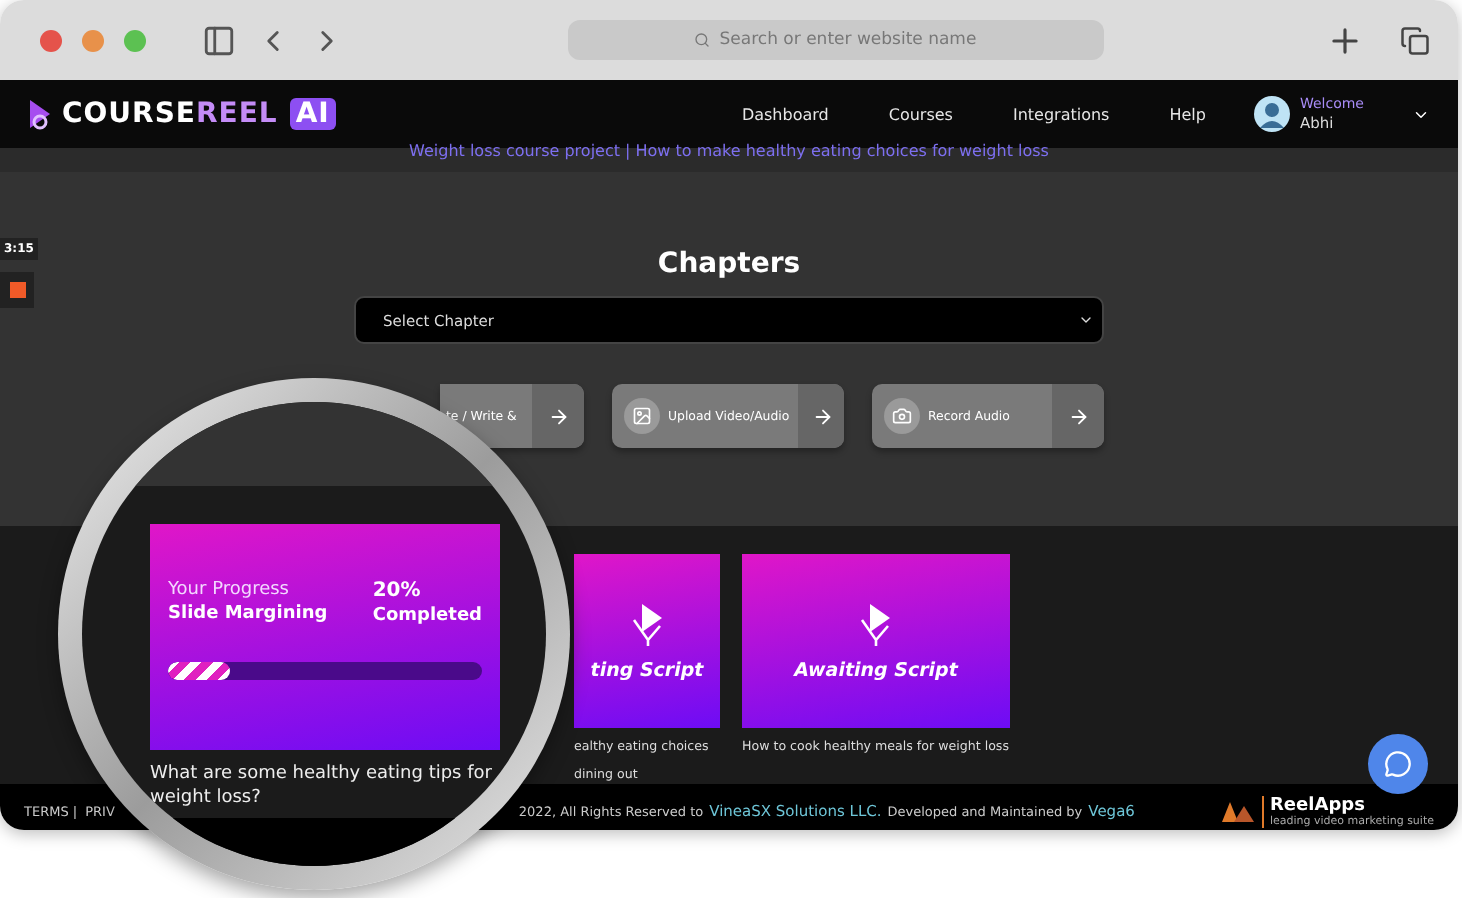 The image size is (1462, 898). What do you see at coordinates (397, 591) in the screenshot?
I see `progress-percent: 20%` at bounding box center [397, 591].